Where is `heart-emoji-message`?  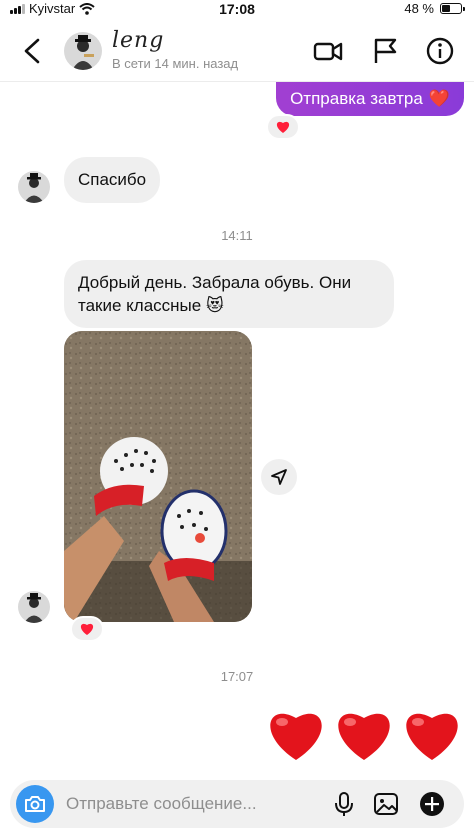 heart-emoji-message is located at coordinates (364, 734).